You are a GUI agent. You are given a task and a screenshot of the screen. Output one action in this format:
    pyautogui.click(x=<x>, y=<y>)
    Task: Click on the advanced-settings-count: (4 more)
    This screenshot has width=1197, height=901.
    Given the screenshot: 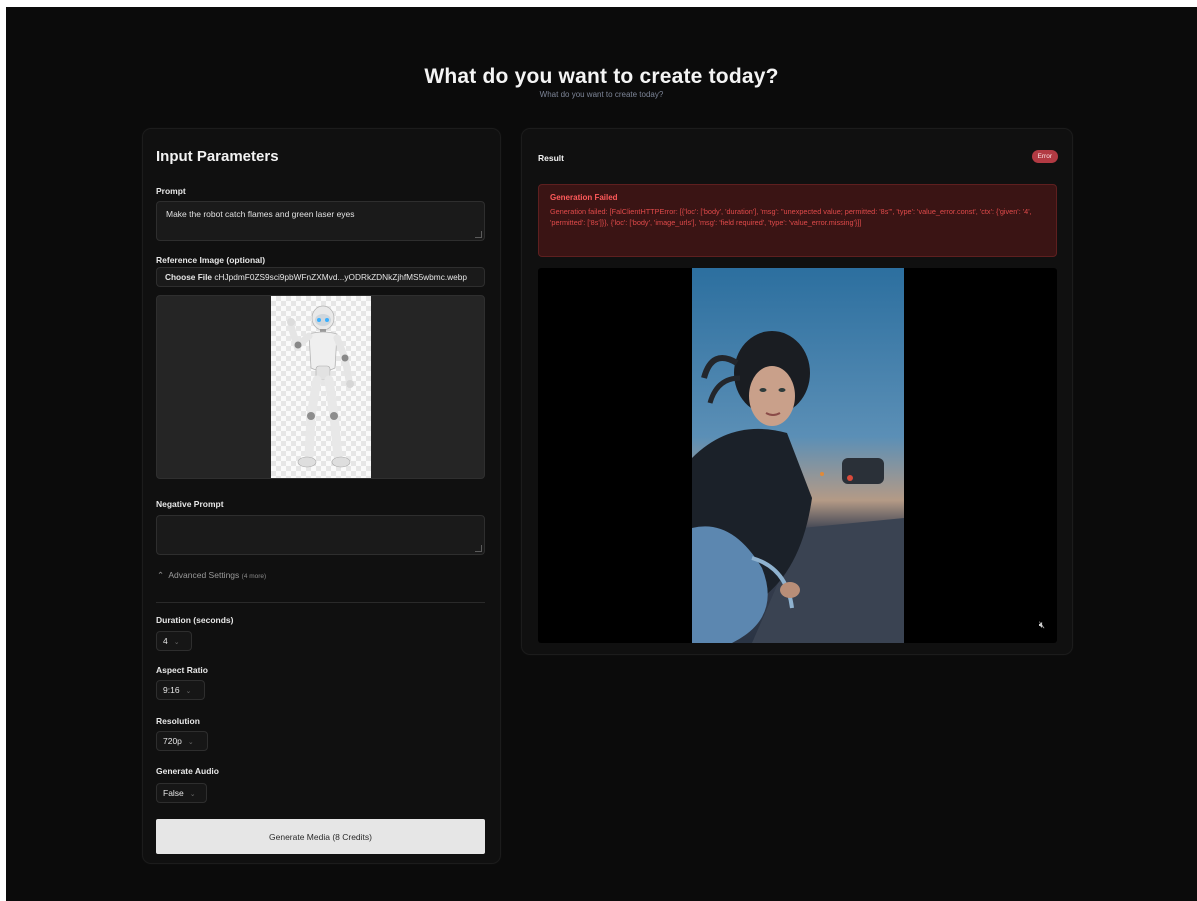 What is the action you would take?
    pyautogui.click(x=254, y=576)
    